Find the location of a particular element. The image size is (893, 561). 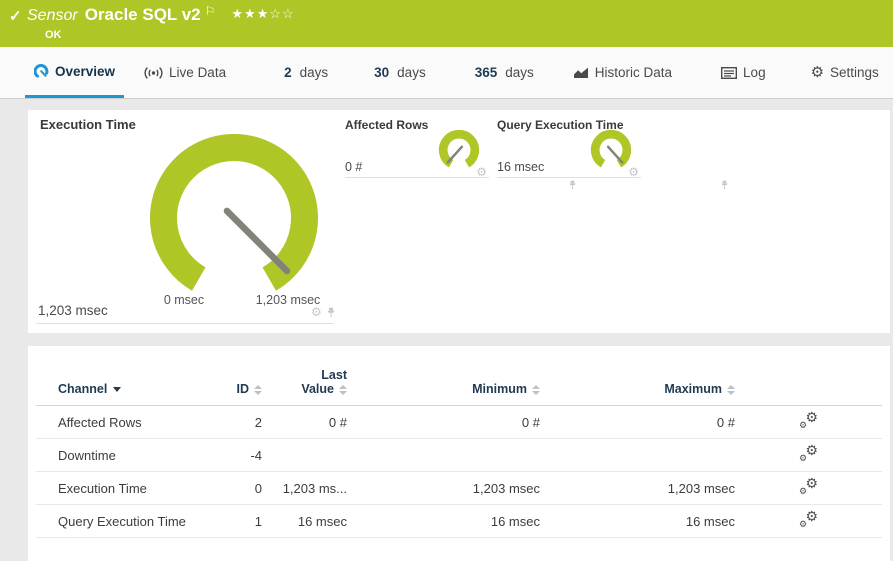

channel-id: -4 is located at coordinates (230, 455).